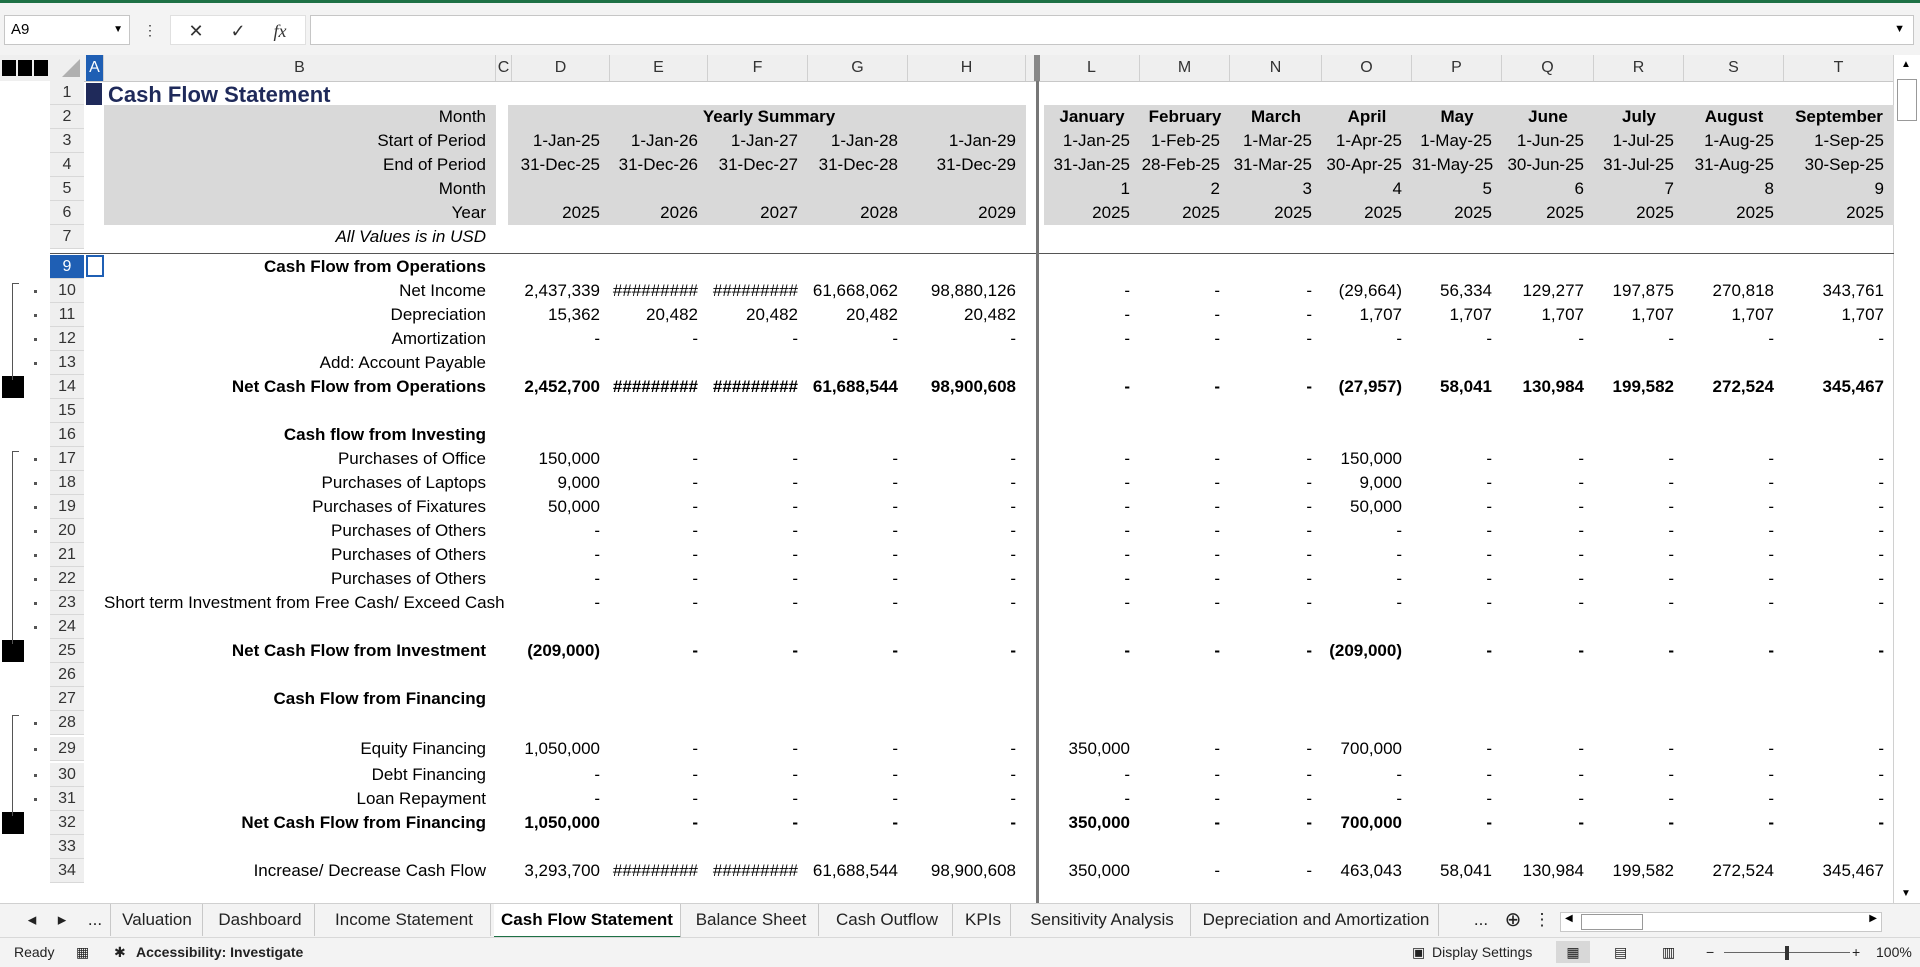  What do you see at coordinates (1185, 68) in the screenshot?
I see `column-header-m: M` at bounding box center [1185, 68].